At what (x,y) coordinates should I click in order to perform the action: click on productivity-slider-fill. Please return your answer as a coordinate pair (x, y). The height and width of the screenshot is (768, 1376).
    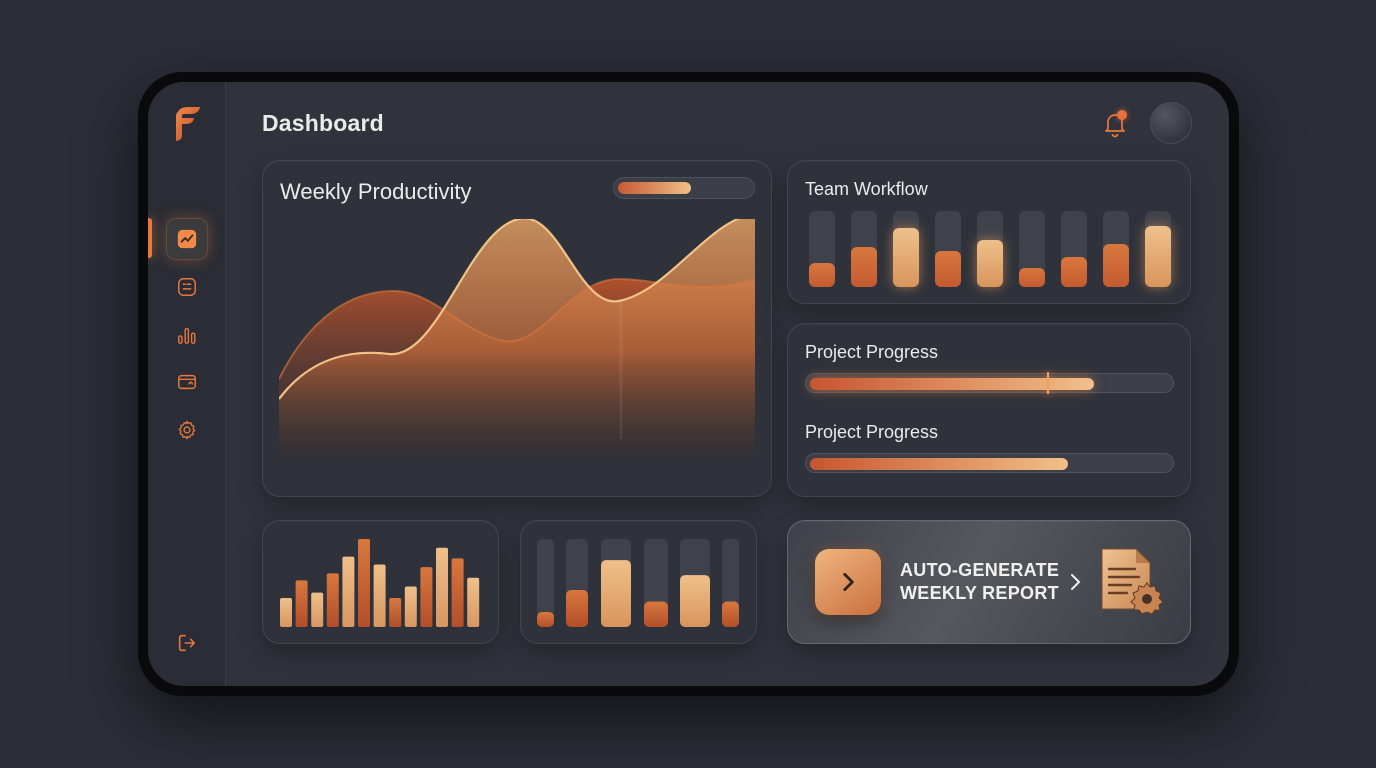
    Looking at the image, I should click on (654, 188).